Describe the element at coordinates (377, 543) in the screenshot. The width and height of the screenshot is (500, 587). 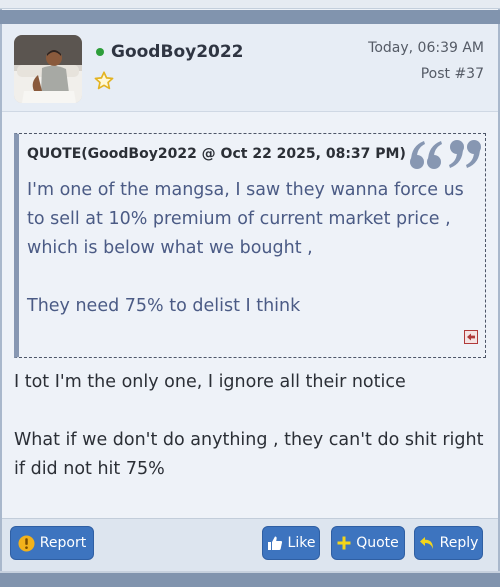
I see `quote-button-label: Quote` at that location.